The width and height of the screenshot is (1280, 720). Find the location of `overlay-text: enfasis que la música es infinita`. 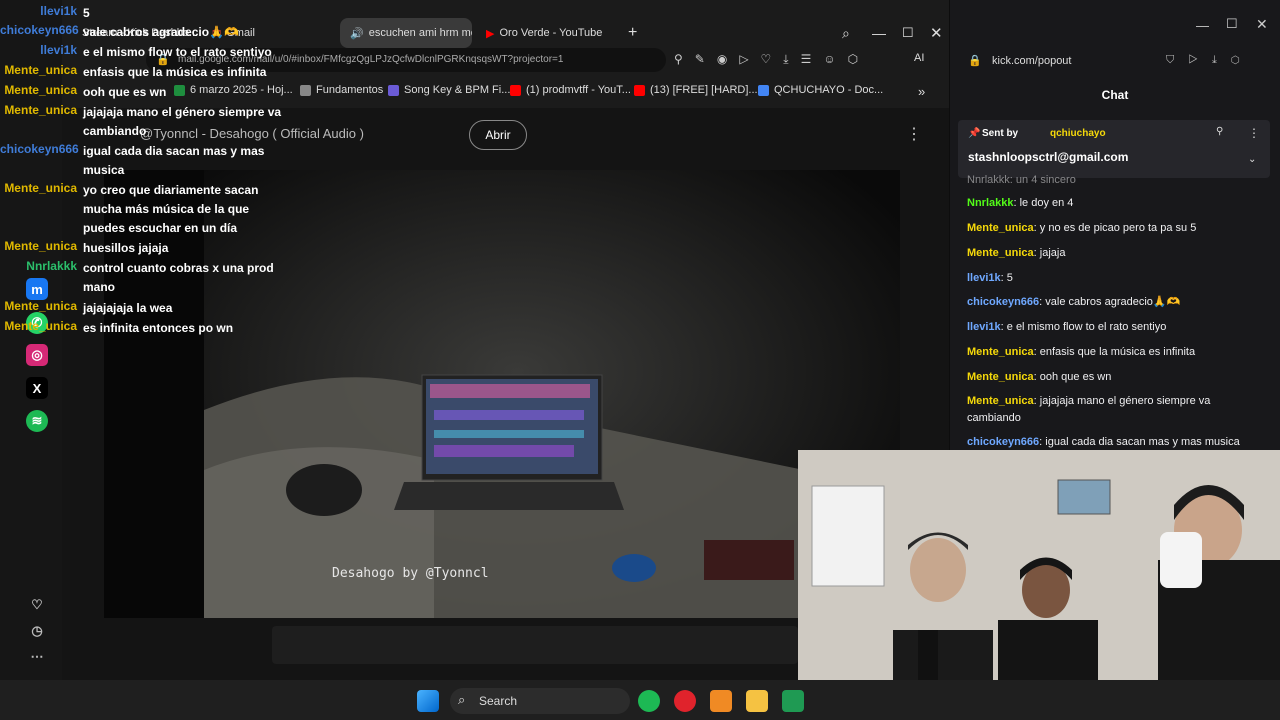

overlay-text: enfasis que la música es infinita is located at coordinates (175, 72).